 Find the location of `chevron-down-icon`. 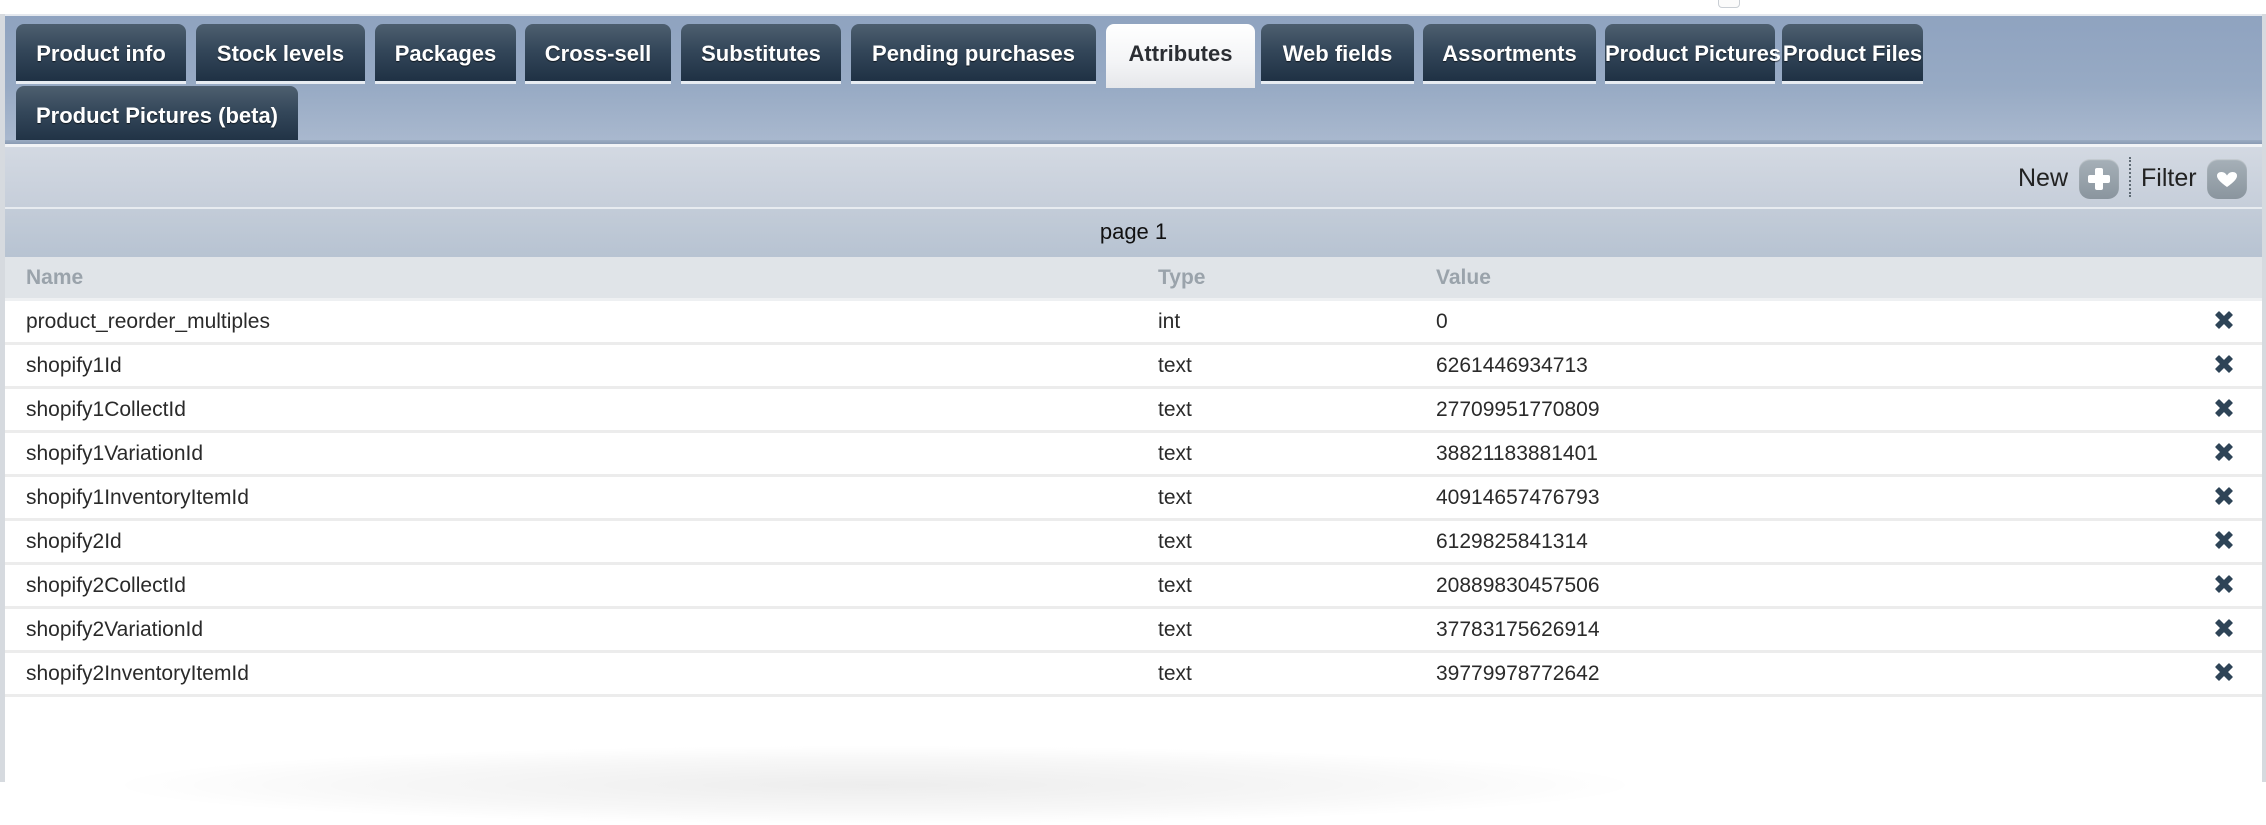

chevron-down-icon is located at coordinates (2227, 179).